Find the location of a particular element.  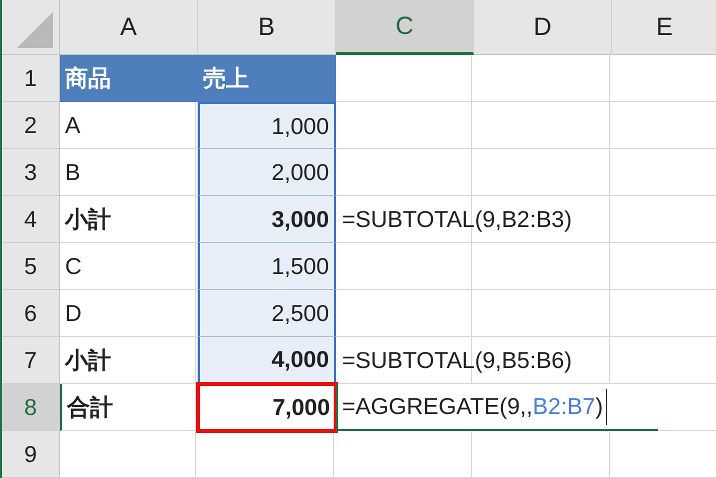

table-cell: 4,000 is located at coordinates (267, 360).